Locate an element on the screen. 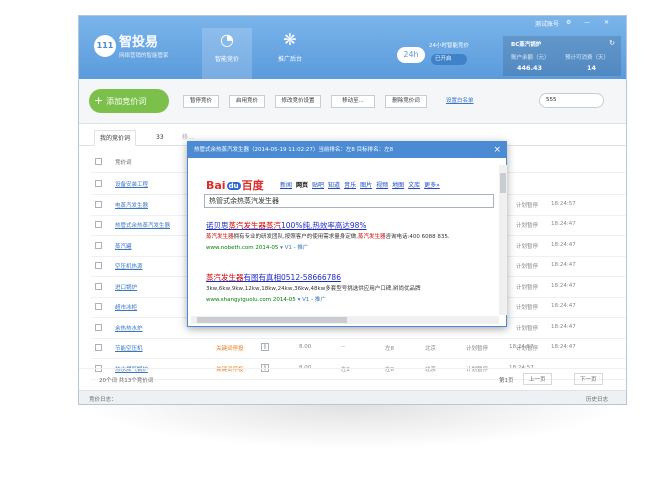 This screenshot has height=480, width=670. history-log-link: 历史日志 is located at coordinates (597, 399).